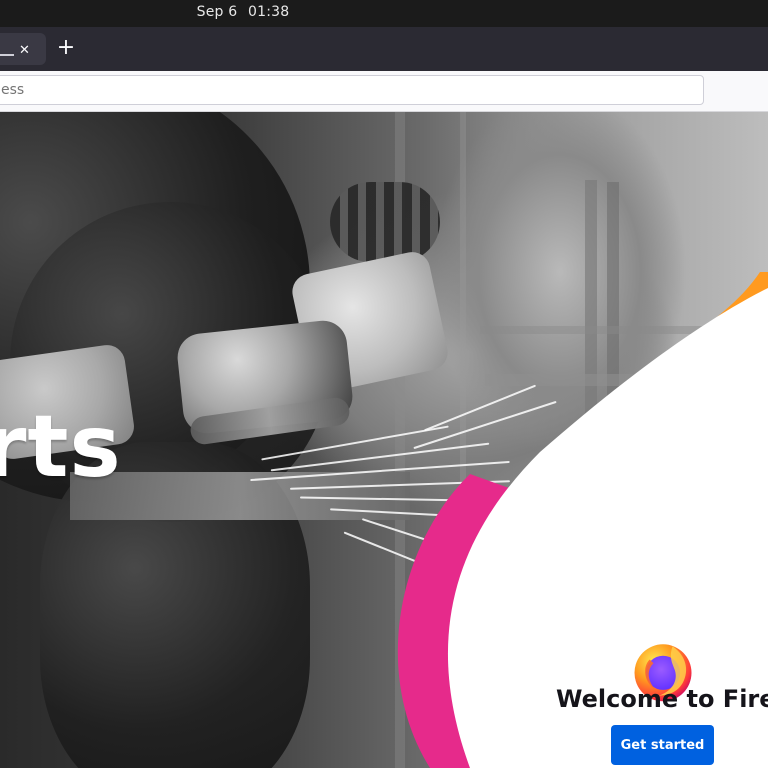  I want to click on system-time: 01:38, so click(269, 12).